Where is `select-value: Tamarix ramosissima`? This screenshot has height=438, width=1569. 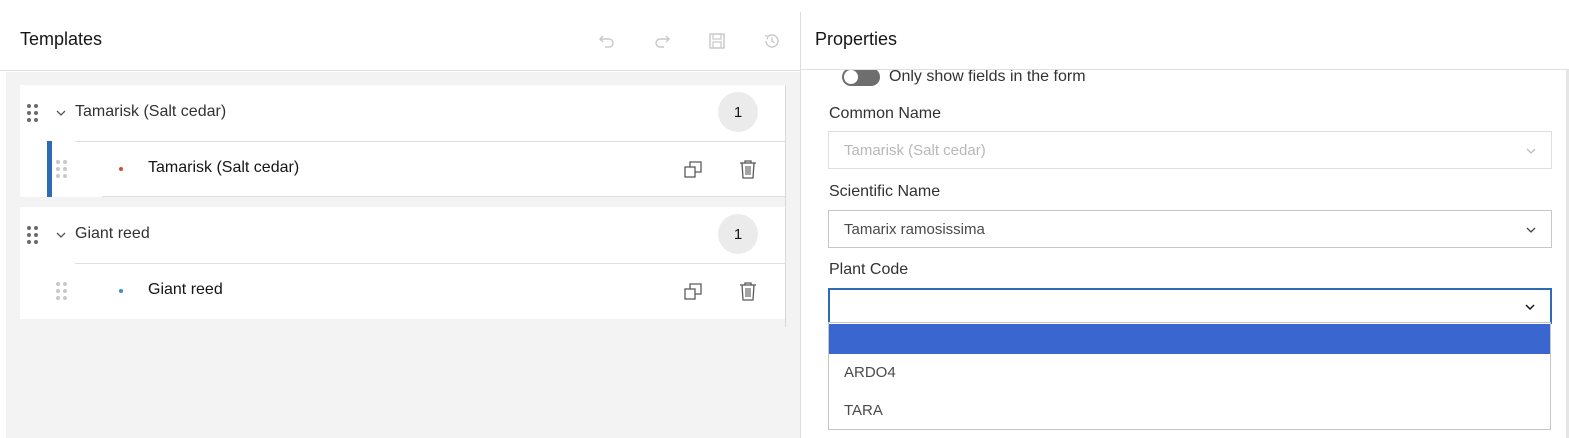
select-value: Tamarix ramosissima is located at coordinates (914, 229).